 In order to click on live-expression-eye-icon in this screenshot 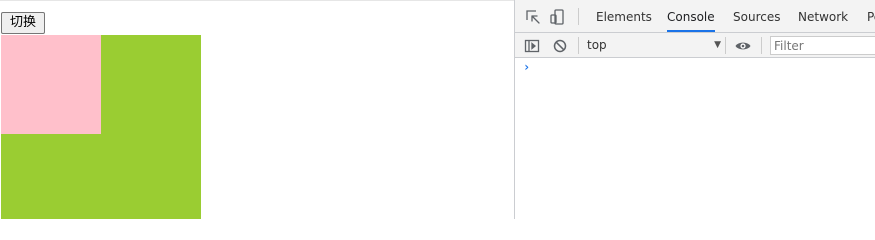, I will do `click(743, 46)`.